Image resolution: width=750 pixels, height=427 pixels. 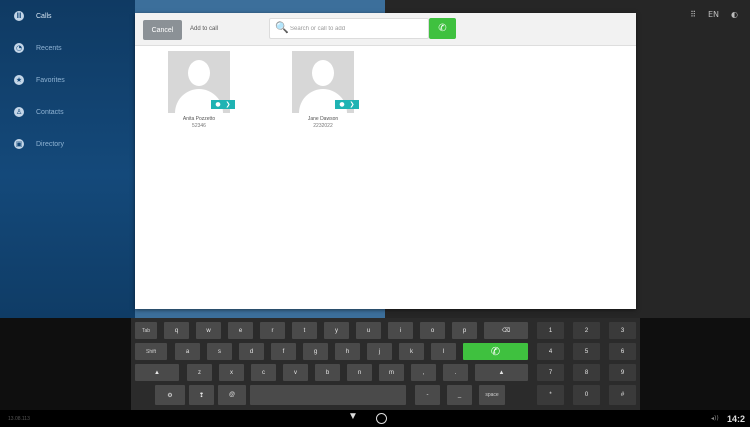 I want to click on numpad-key-6: 6, so click(x=622, y=351).